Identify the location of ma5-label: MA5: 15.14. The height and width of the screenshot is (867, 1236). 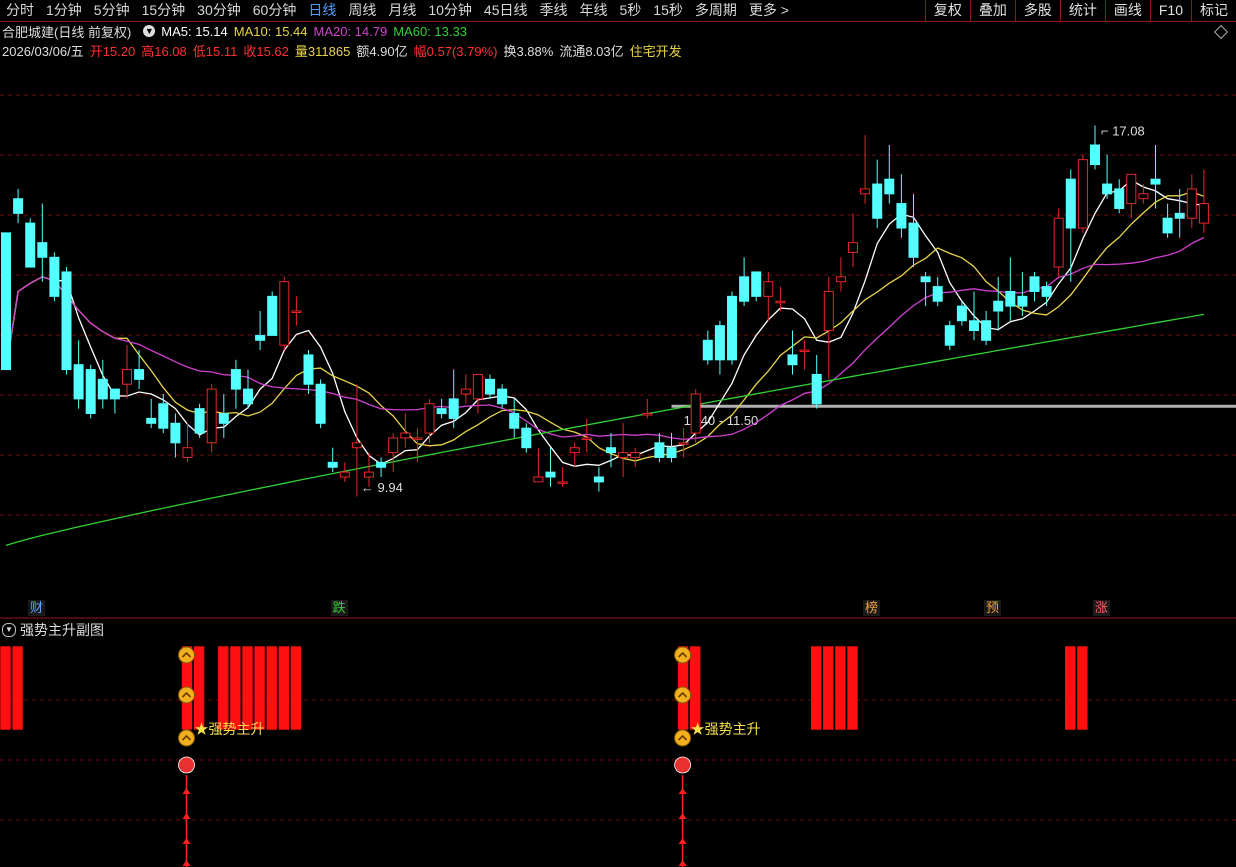
(194, 31).